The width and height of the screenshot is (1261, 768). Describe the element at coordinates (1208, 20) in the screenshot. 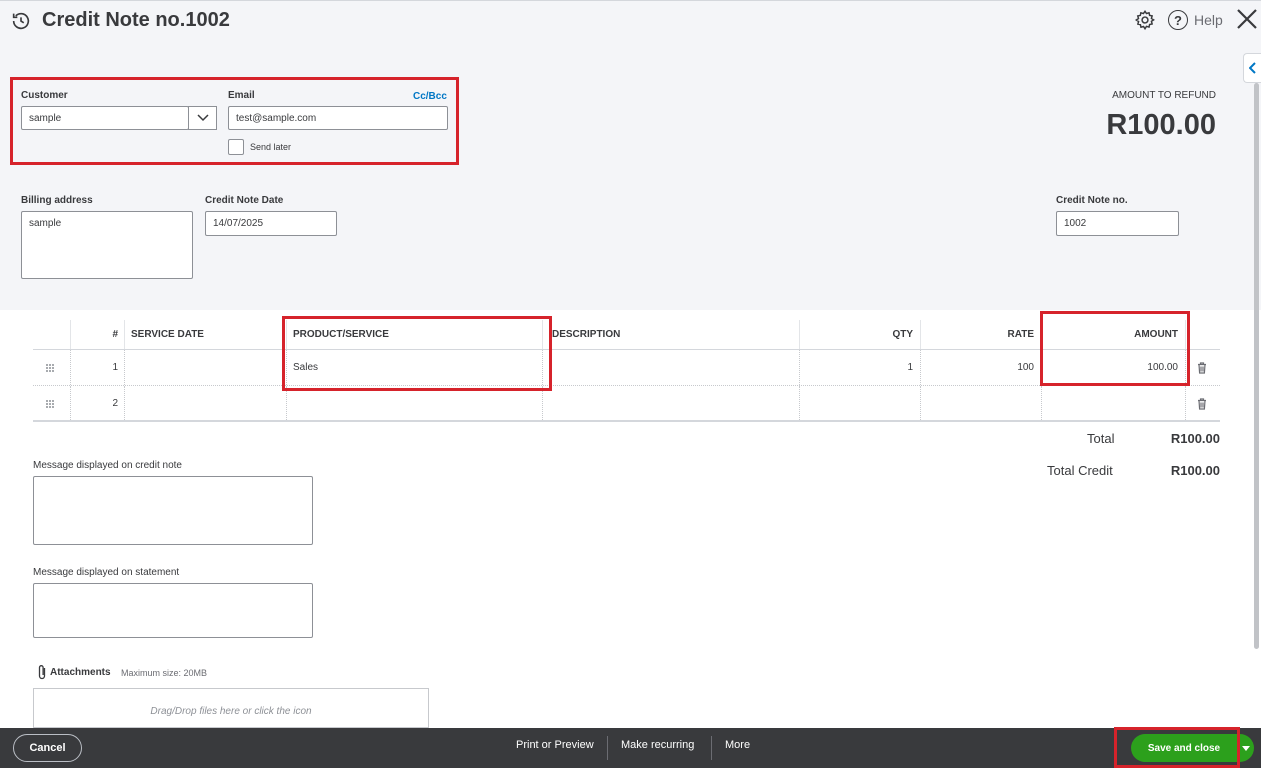

I see `help-label: Help` at that location.